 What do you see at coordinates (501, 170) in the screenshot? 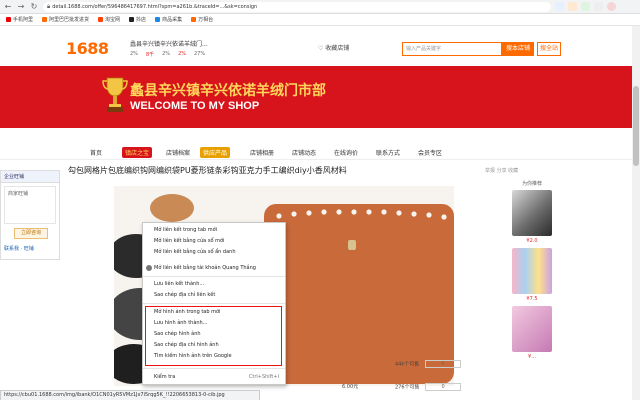
I see `product-actions: 举报 分享 收藏` at bounding box center [501, 170].